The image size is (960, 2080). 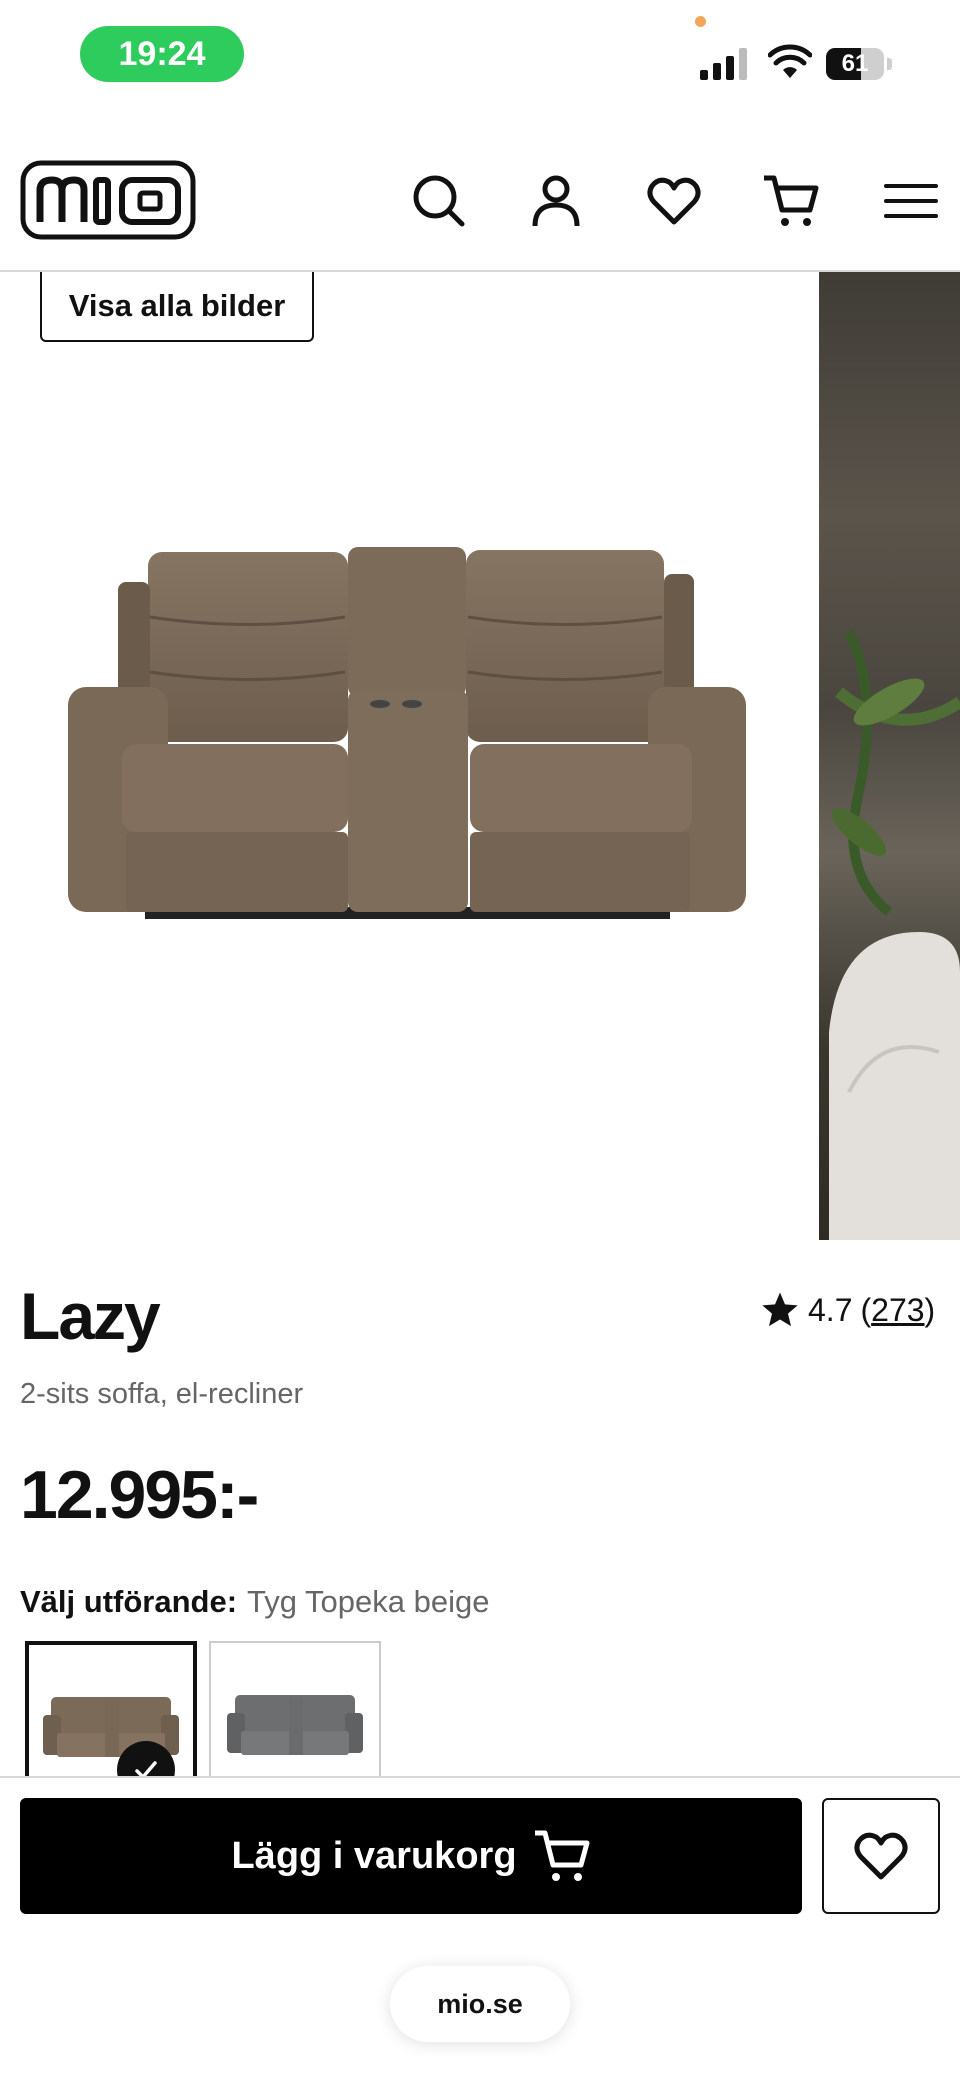 What do you see at coordinates (674, 201) in the screenshot?
I see `wishlist-heart-icon` at bounding box center [674, 201].